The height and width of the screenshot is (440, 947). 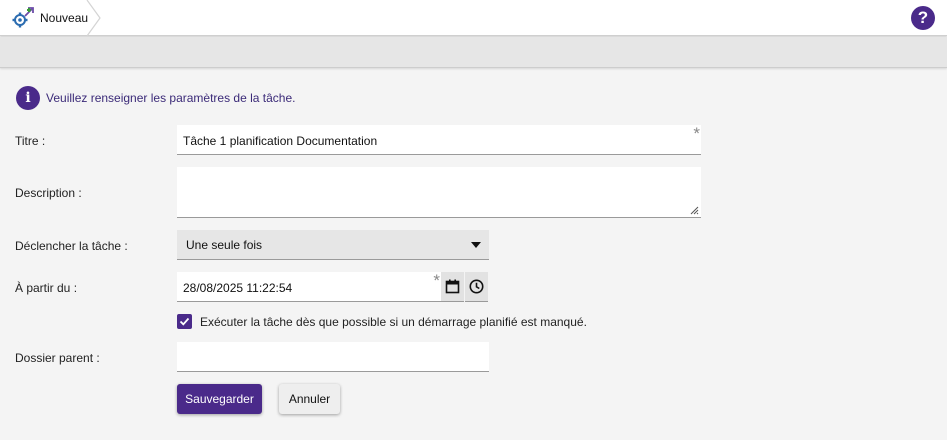 I want to click on run-missed-checkbox, so click(x=184, y=321).